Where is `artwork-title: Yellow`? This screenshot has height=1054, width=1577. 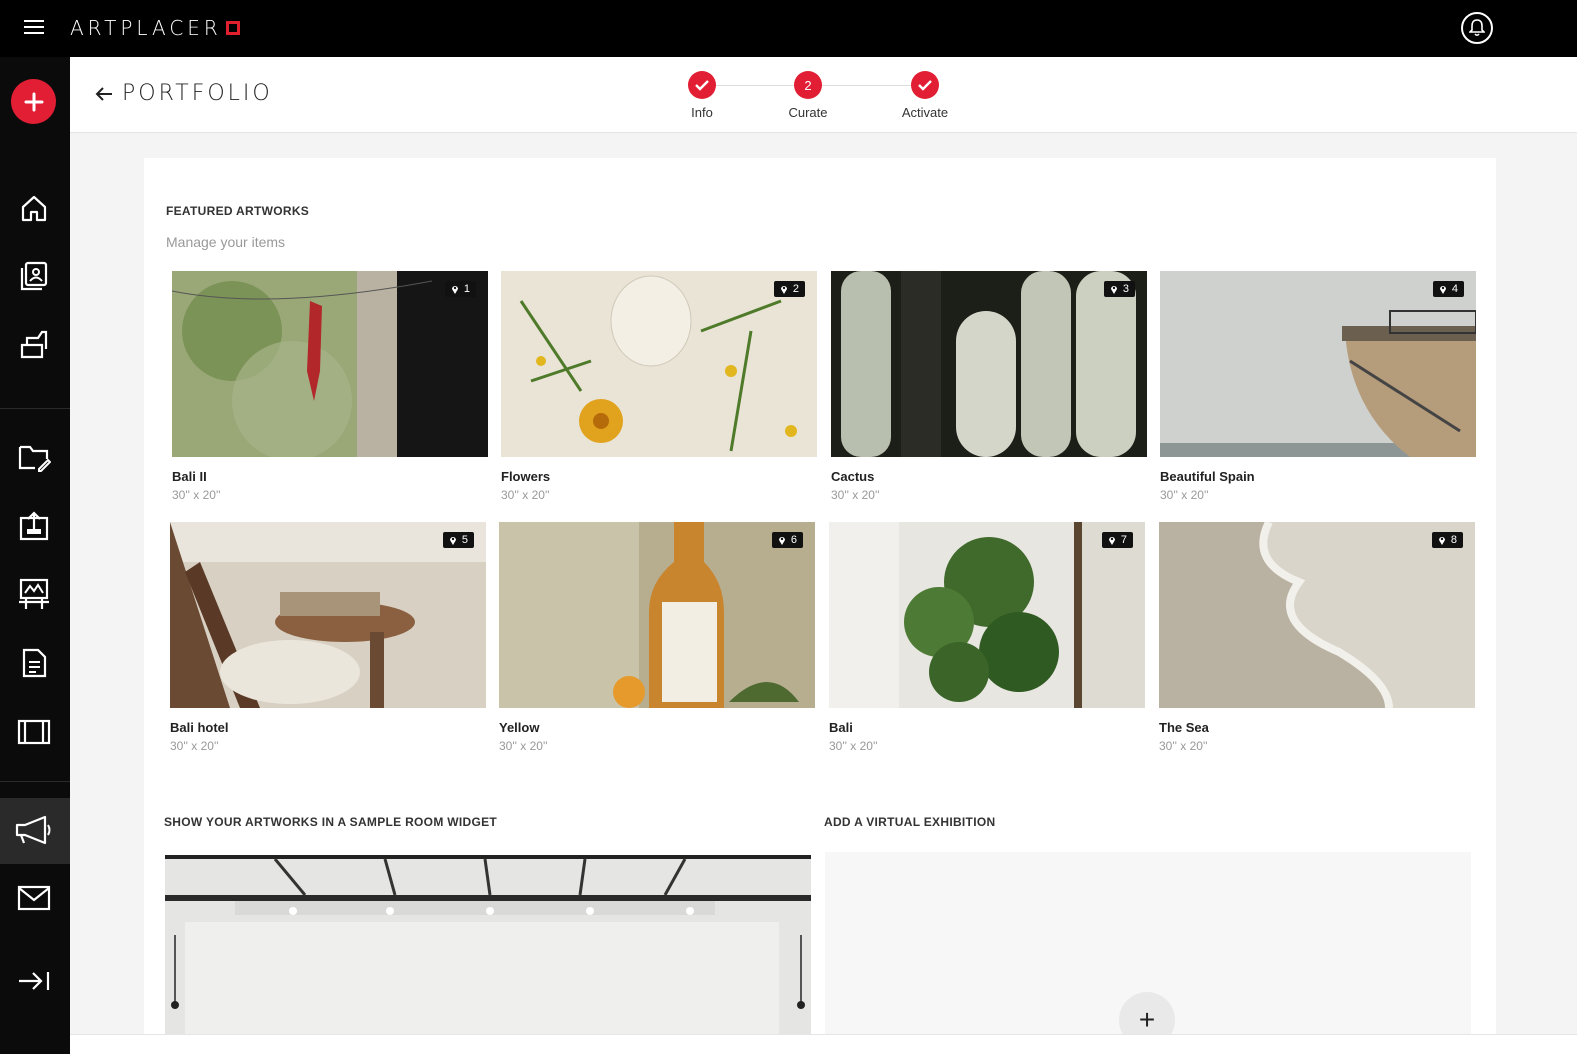
artwork-title: Yellow is located at coordinates (519, 727).